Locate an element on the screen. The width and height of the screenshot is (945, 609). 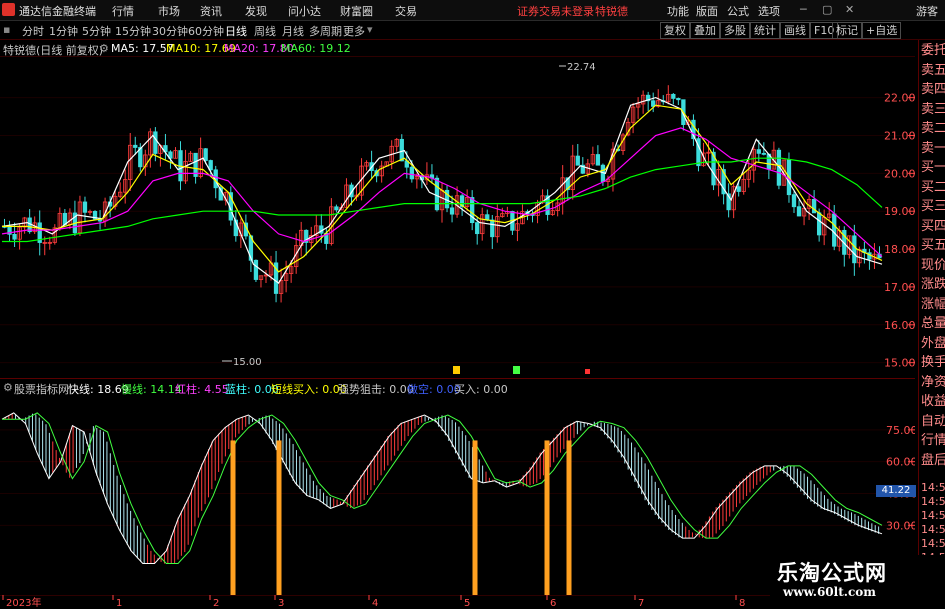
menu-discover: 发现 is located at coordinates (256, 11).